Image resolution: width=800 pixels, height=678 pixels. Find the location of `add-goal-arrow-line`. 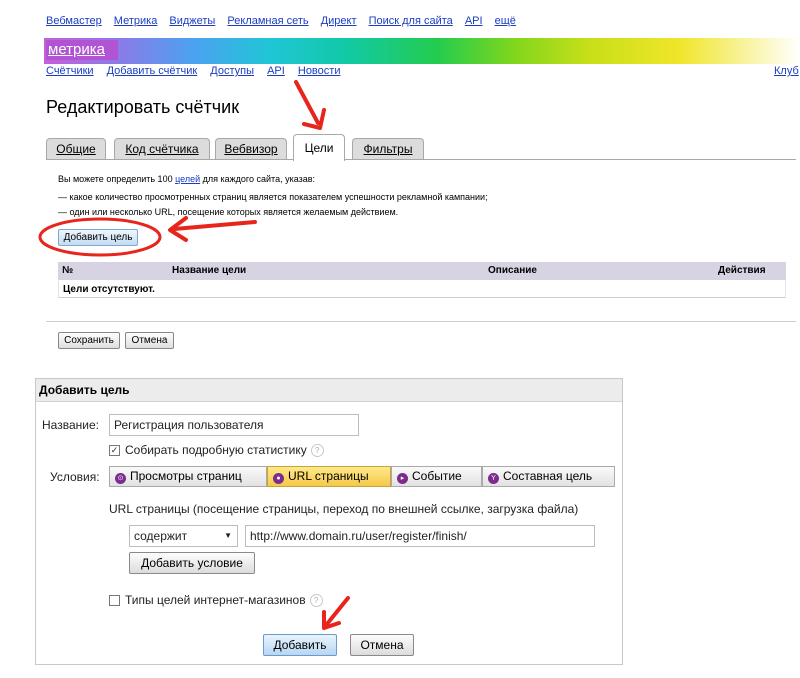

add-goal-arrow-line is located at coordinates (214, 225).